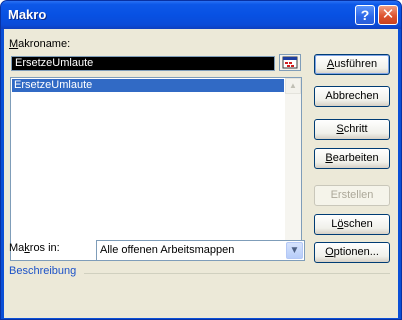  I want to click on chevron-down-icon: ▼, so click(294, 250).